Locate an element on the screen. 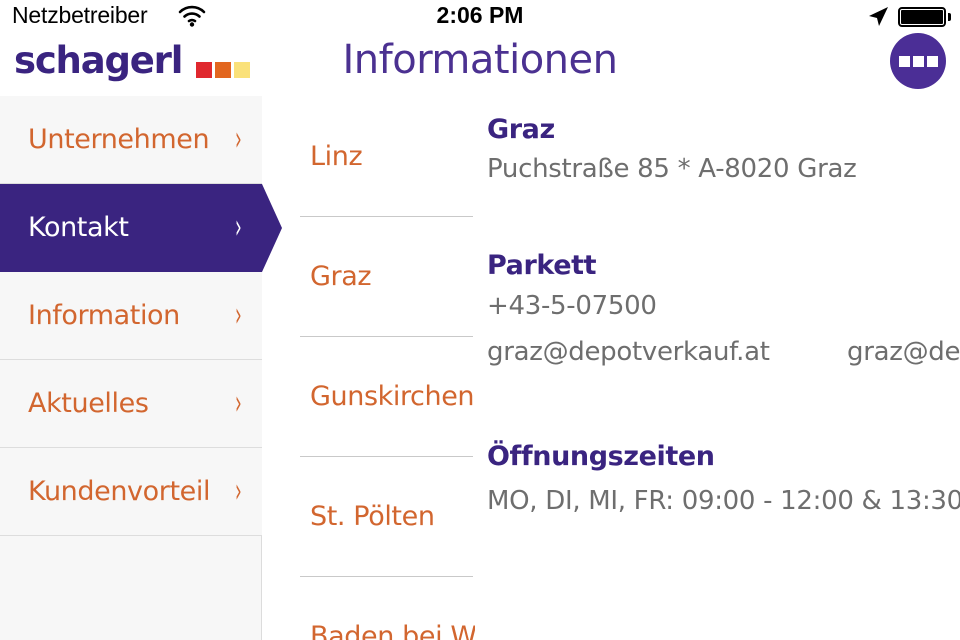 The image size is (960, 640). list-item: Linz is located at coordinates (368, 156).